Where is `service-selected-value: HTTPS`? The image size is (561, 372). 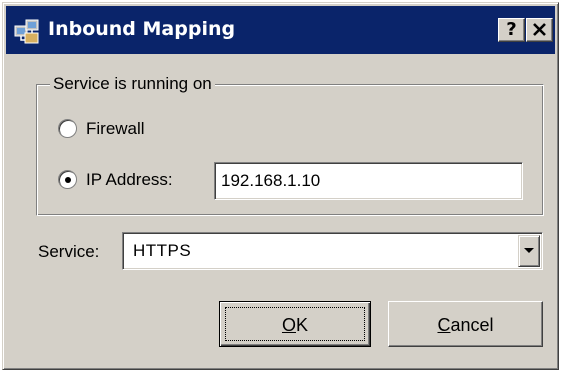
service-selected-value: HTTPS is located at coordinates (162, 250).